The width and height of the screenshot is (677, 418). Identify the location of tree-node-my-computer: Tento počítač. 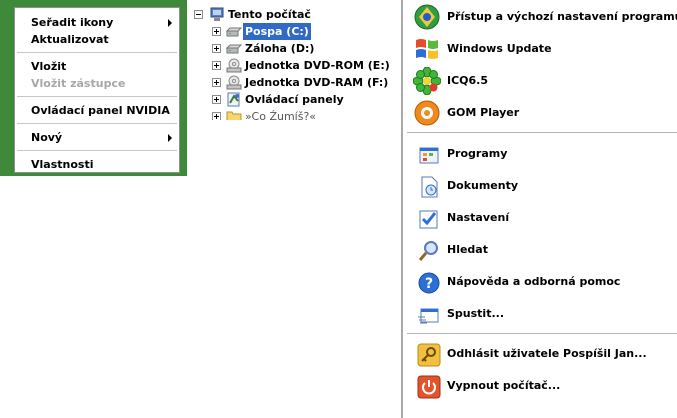
(292, 14).